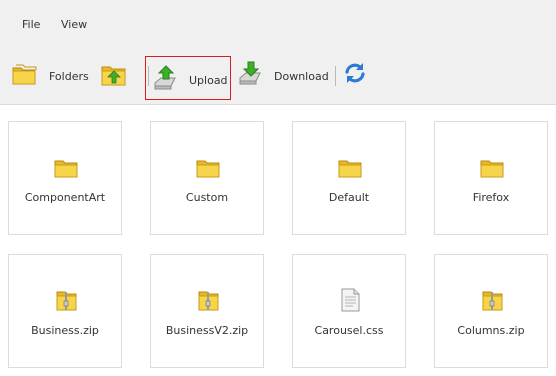 The image size is (556, 376). I want to click on tile-label: Firefox, so click(491, 197).